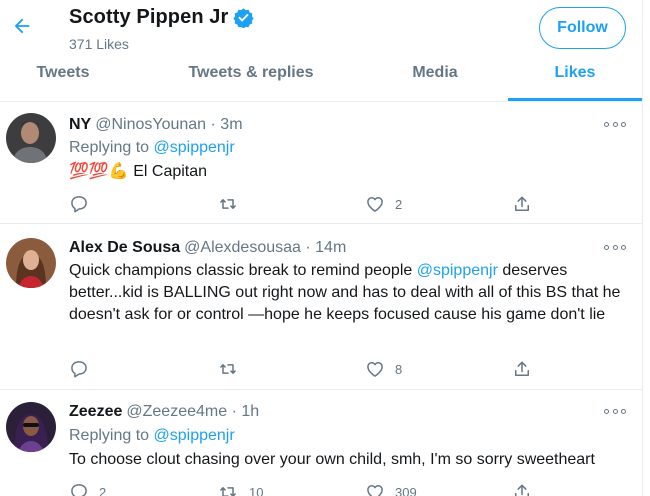 The height and width of the screenshot is (496, 650). What do you see at coordinates (244, 17) in the screenshot?
I see `verified-badge-icon` at bounding box center [244, 17].